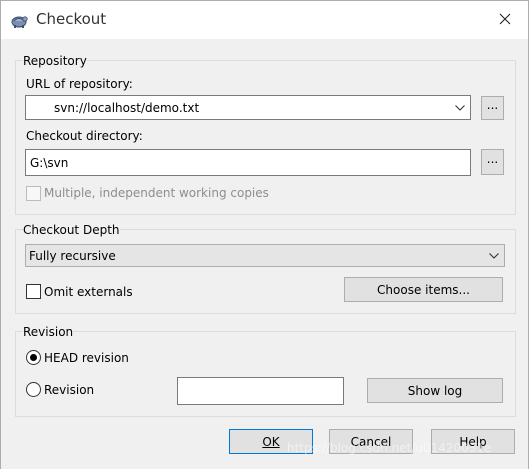  What do you see at coordinates (371, 441) in the screenshot?
I see `cancel-button: Cancel` at bounding box center [371, 441].